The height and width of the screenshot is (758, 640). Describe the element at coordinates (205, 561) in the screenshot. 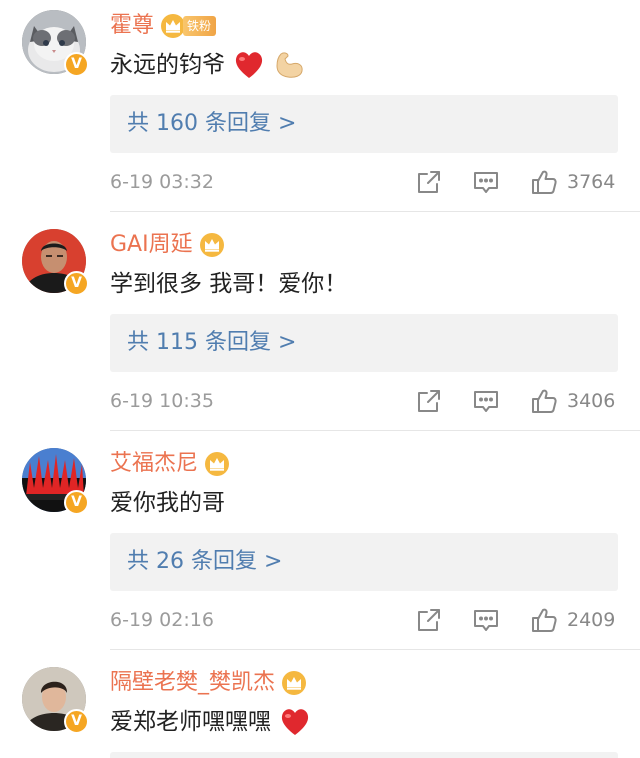

I see `reply-summary-label: 共 26 条回复 >` at that location.